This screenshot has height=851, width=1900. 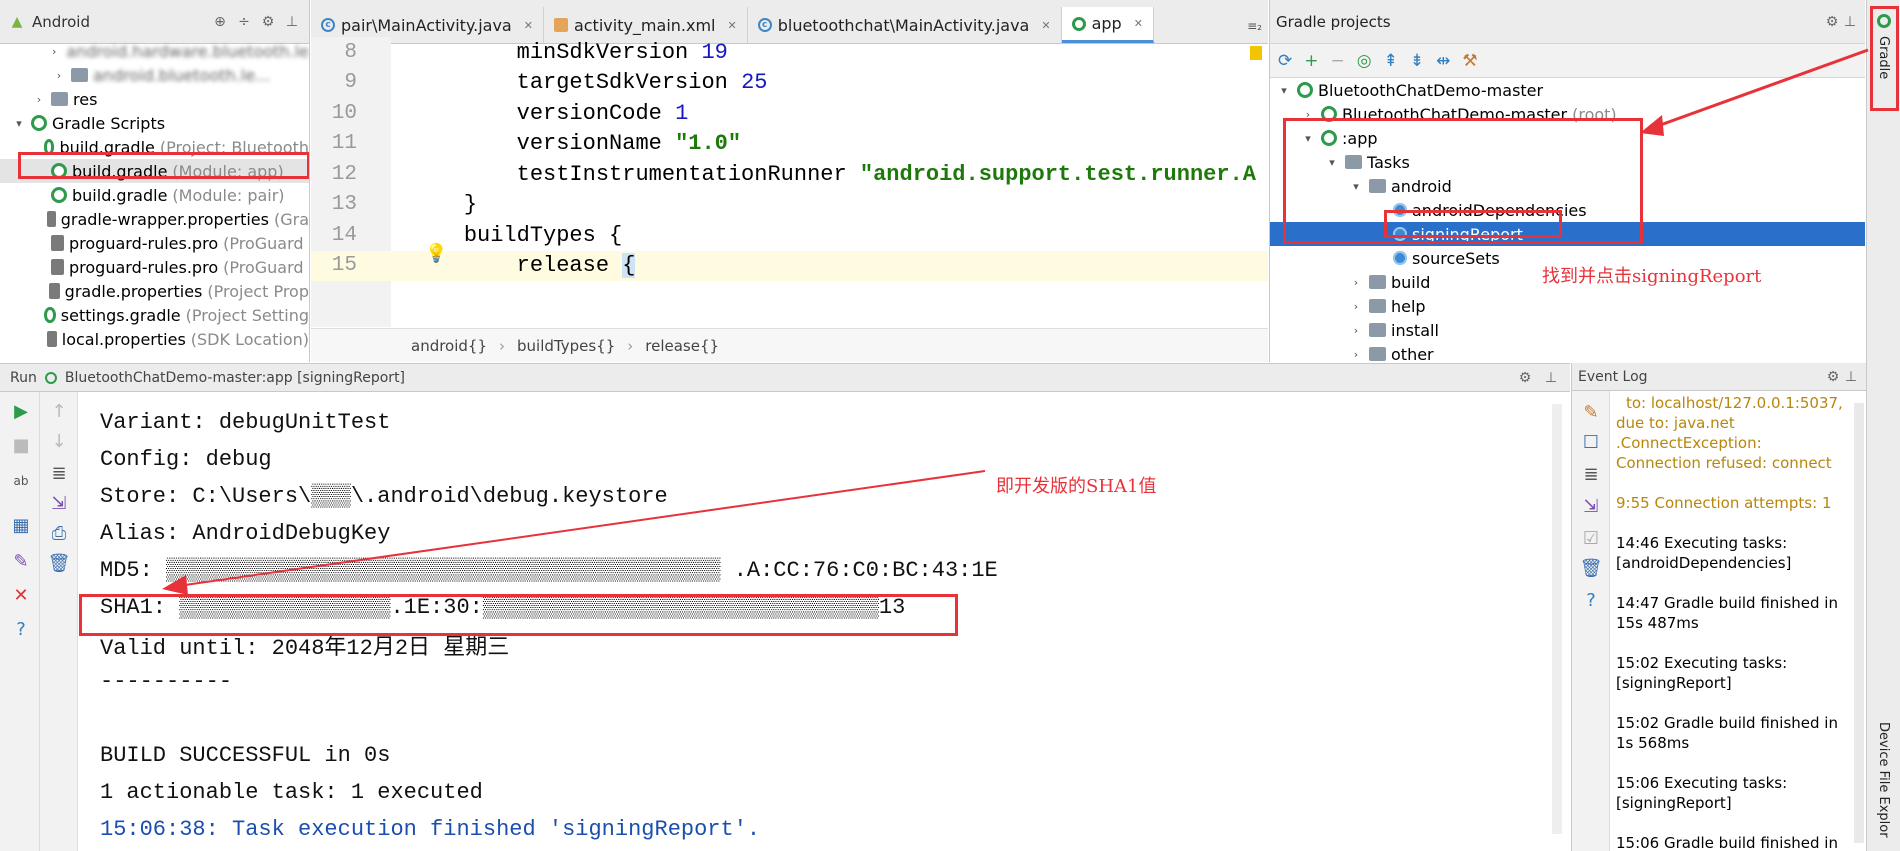 What do you see at coordinates (344, 144) in the screenshot?
I see `line-number: 11` at bounding box center [344, 144].